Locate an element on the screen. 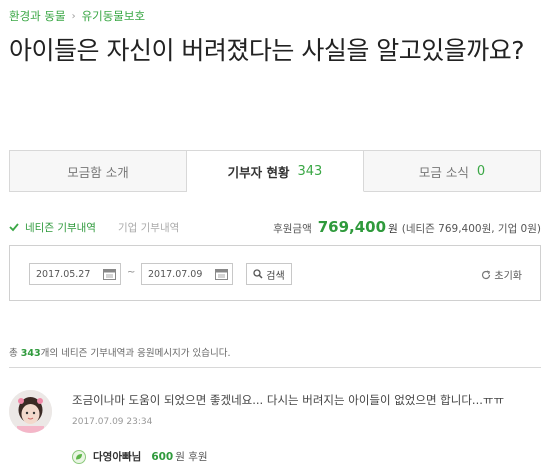 This screenshot has height=471, width=550. profile-photo-icon is located at coordinates (30, 411).